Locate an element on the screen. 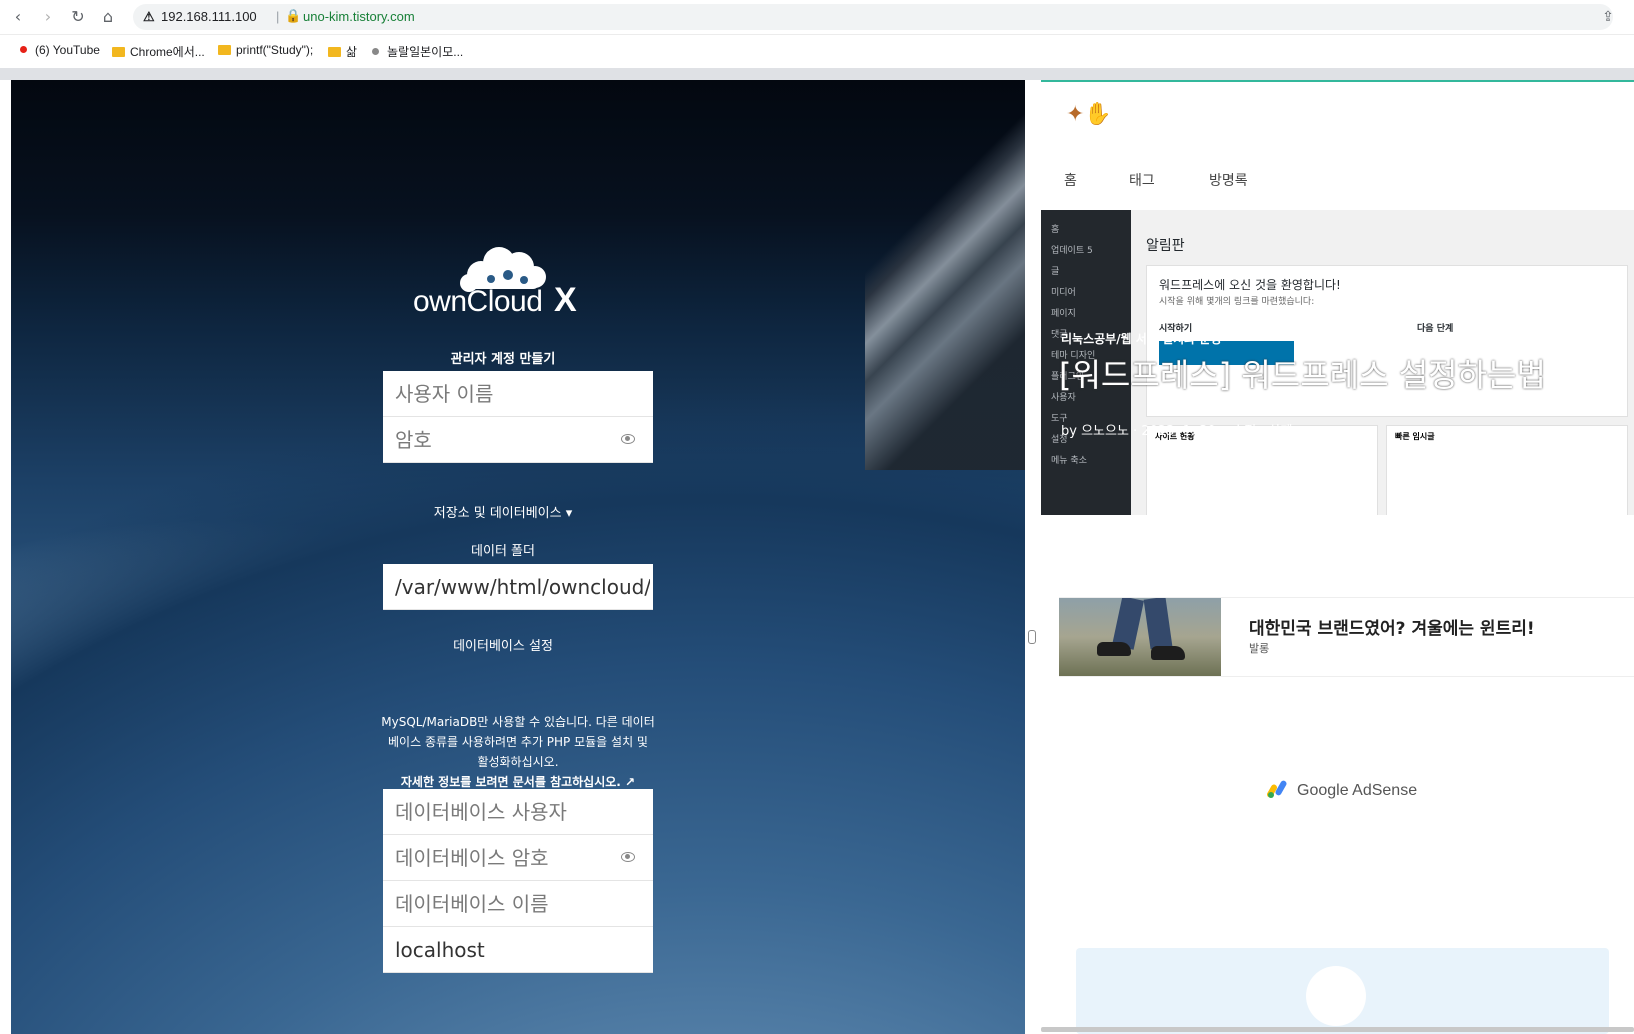  show-db-password-icon is located at coordinates (628, 857).